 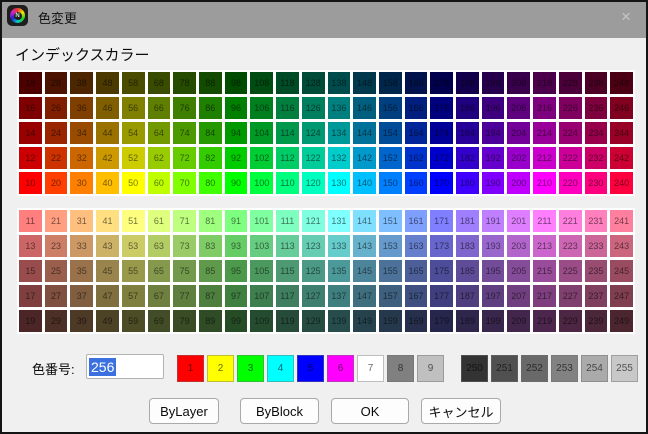 I want to click on color-swatch-254: 254, so click(x=594, y=368).